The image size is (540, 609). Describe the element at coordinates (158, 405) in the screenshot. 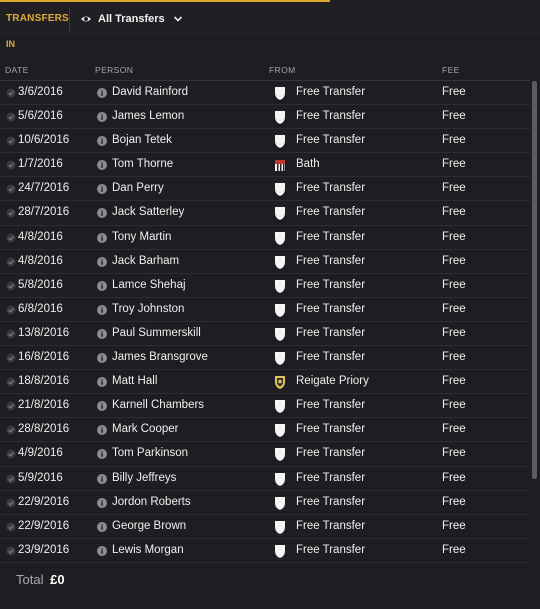

I see `person-link: Karnell Chambers` at that location.